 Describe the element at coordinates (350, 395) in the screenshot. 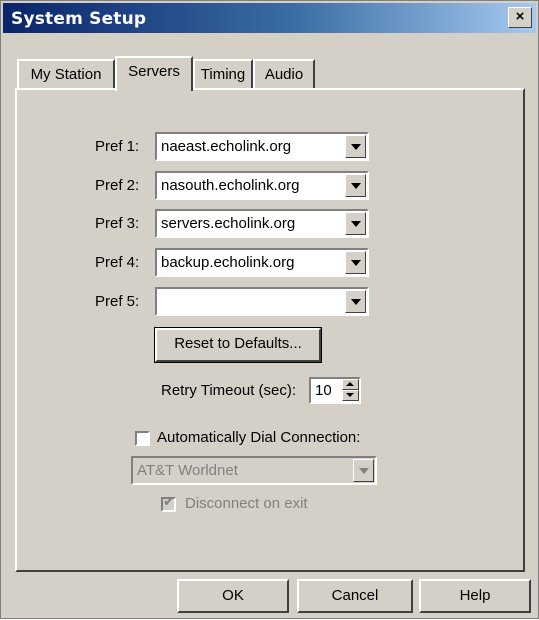

I see `spin-down-icon` at that location.